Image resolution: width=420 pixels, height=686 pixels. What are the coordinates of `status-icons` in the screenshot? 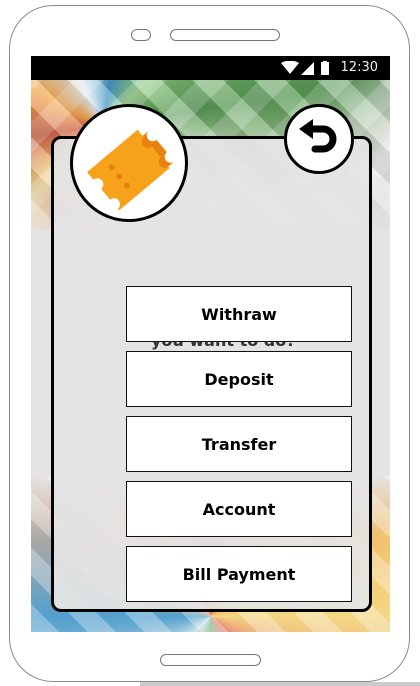 It's located at (305, 68).